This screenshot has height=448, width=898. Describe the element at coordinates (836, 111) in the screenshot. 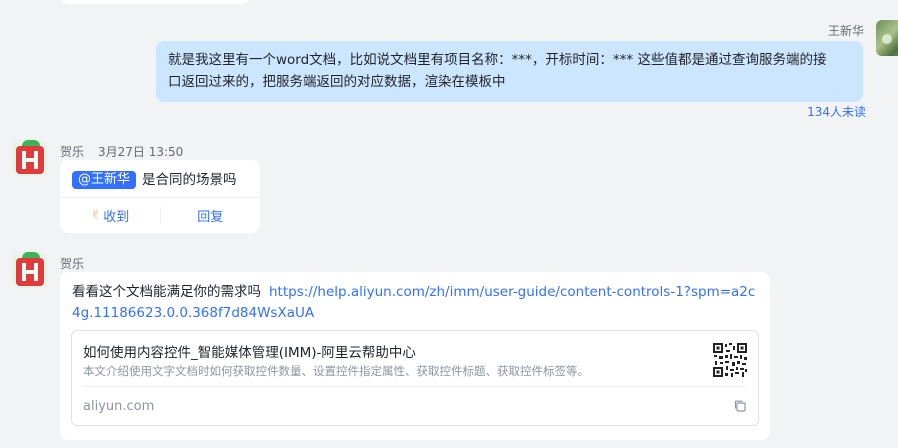

I see `unread-count-link: 134人未读` at that location.